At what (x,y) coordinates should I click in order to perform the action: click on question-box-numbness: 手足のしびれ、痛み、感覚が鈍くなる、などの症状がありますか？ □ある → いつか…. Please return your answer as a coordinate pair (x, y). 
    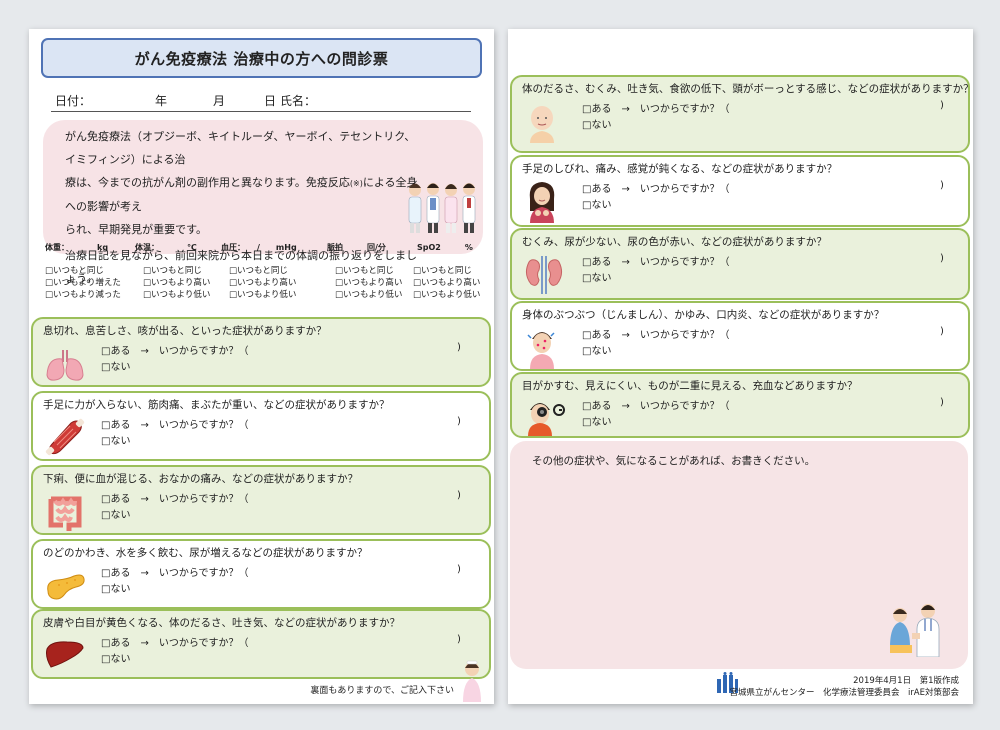
    Looking at the image, I should click on (740, 191).